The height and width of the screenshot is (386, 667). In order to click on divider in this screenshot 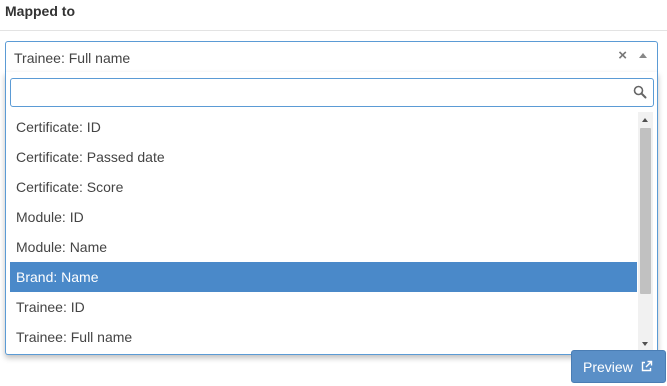, I will do `click(333, 30)`.